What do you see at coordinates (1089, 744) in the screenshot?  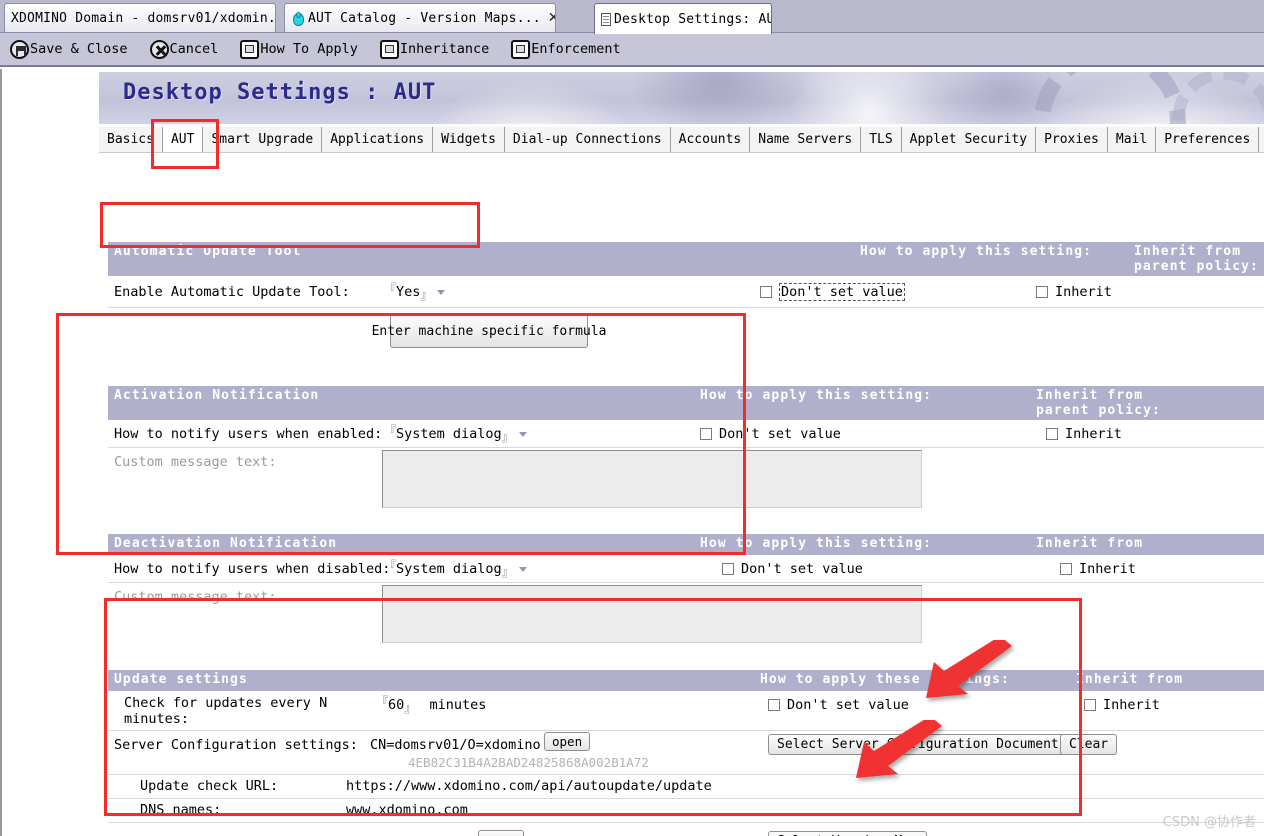 I see `clear-button: Clear` at bounding box center [1089, 744].